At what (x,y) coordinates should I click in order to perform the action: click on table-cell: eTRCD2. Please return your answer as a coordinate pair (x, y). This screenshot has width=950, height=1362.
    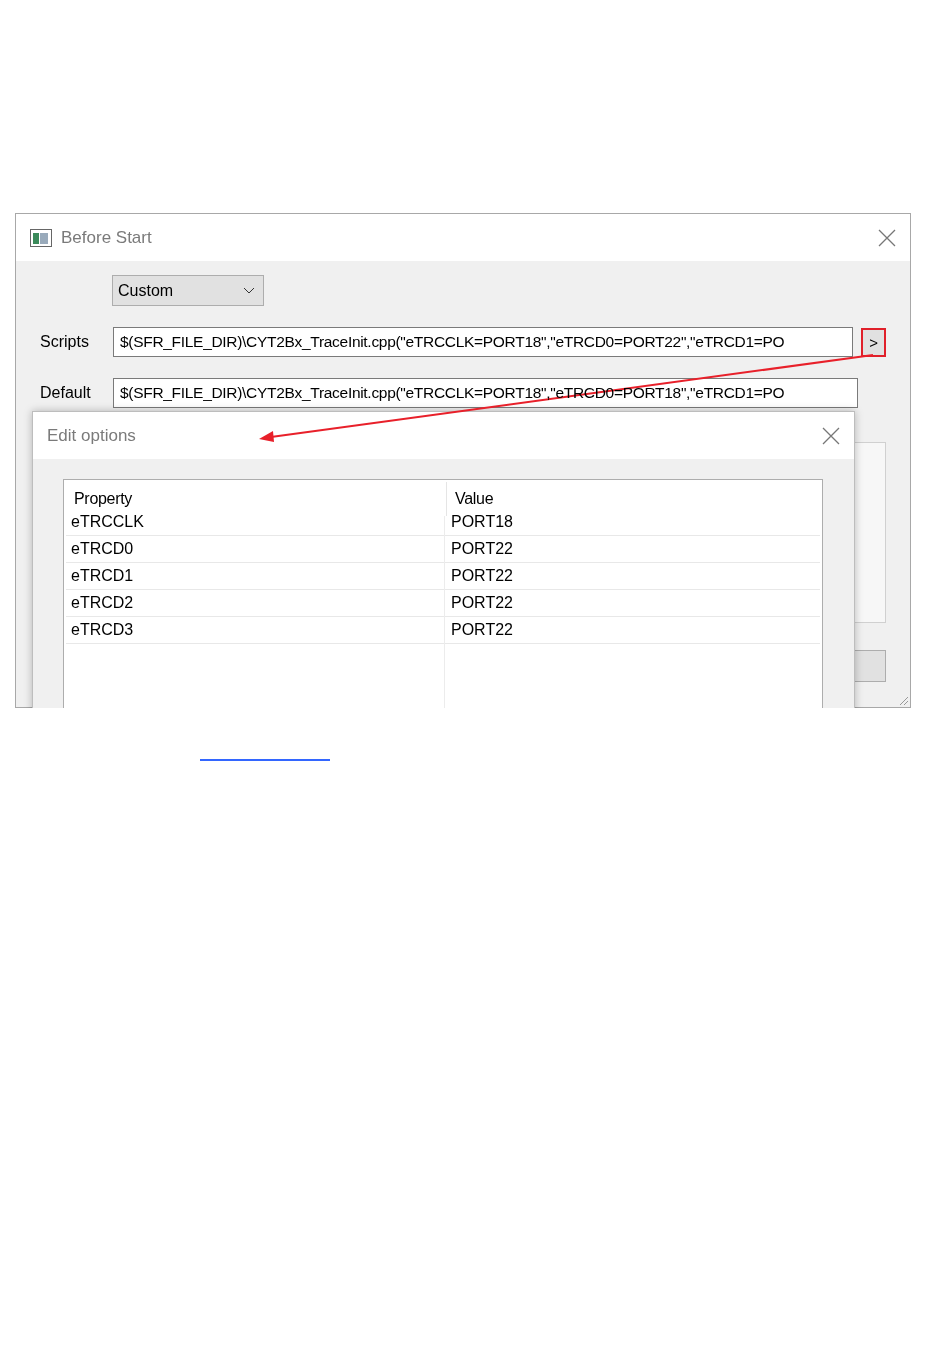
    Looking at the image, I should click on (256, 603).